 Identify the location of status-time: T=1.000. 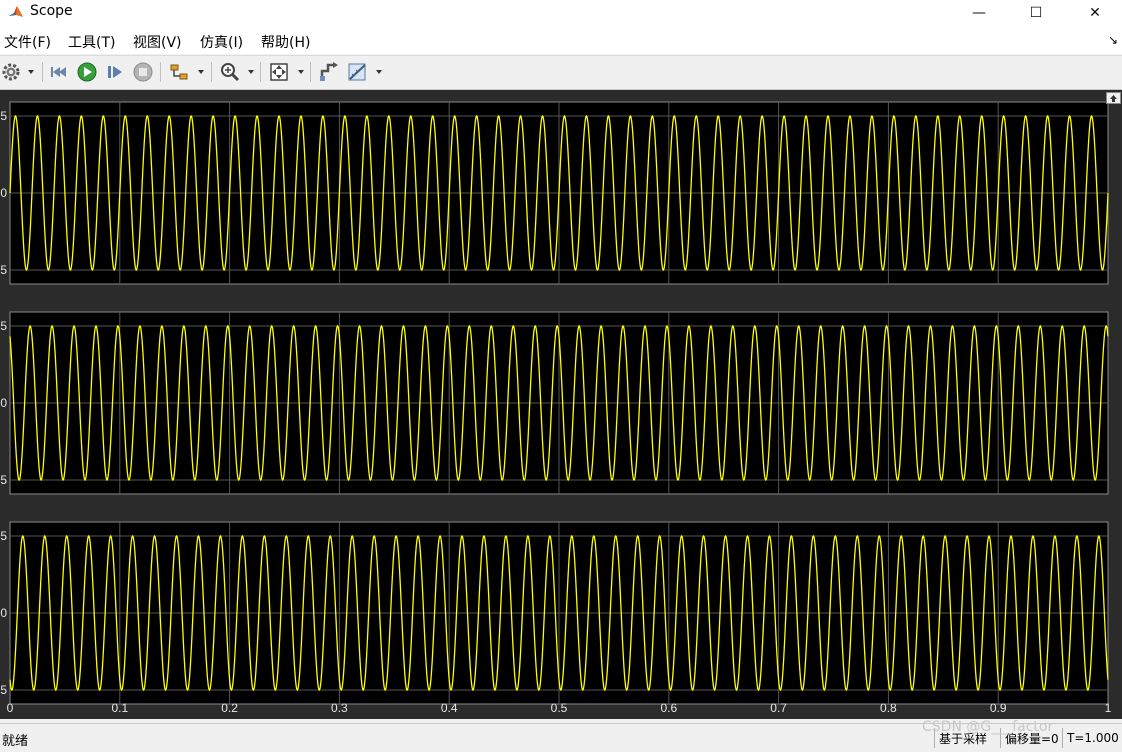
(1092, 738).